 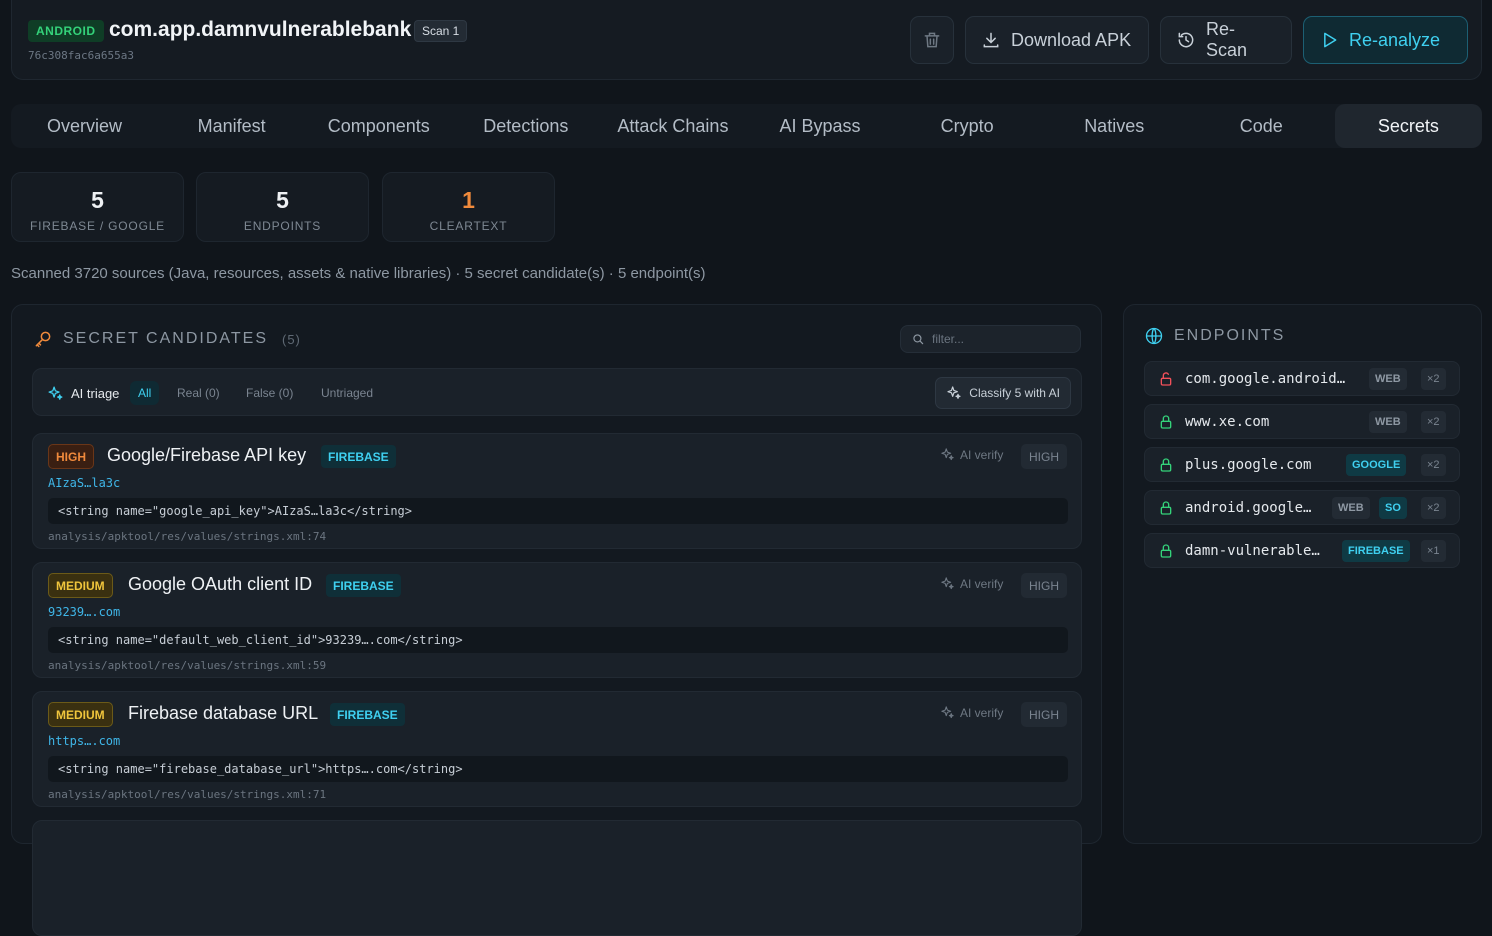 What do you see at coordinates (441, 31) in the screenshot?
I see `scan-badge: Scan 1` at bounding box center [441, 31].